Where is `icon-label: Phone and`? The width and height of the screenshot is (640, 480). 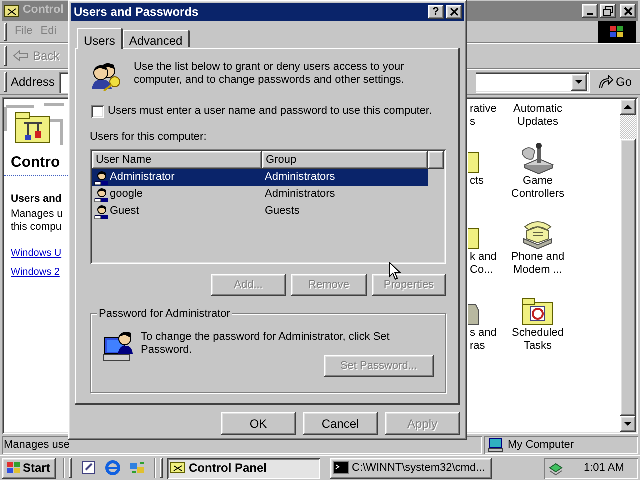
icon-label: Phone and is located at coordinates (538, 257).